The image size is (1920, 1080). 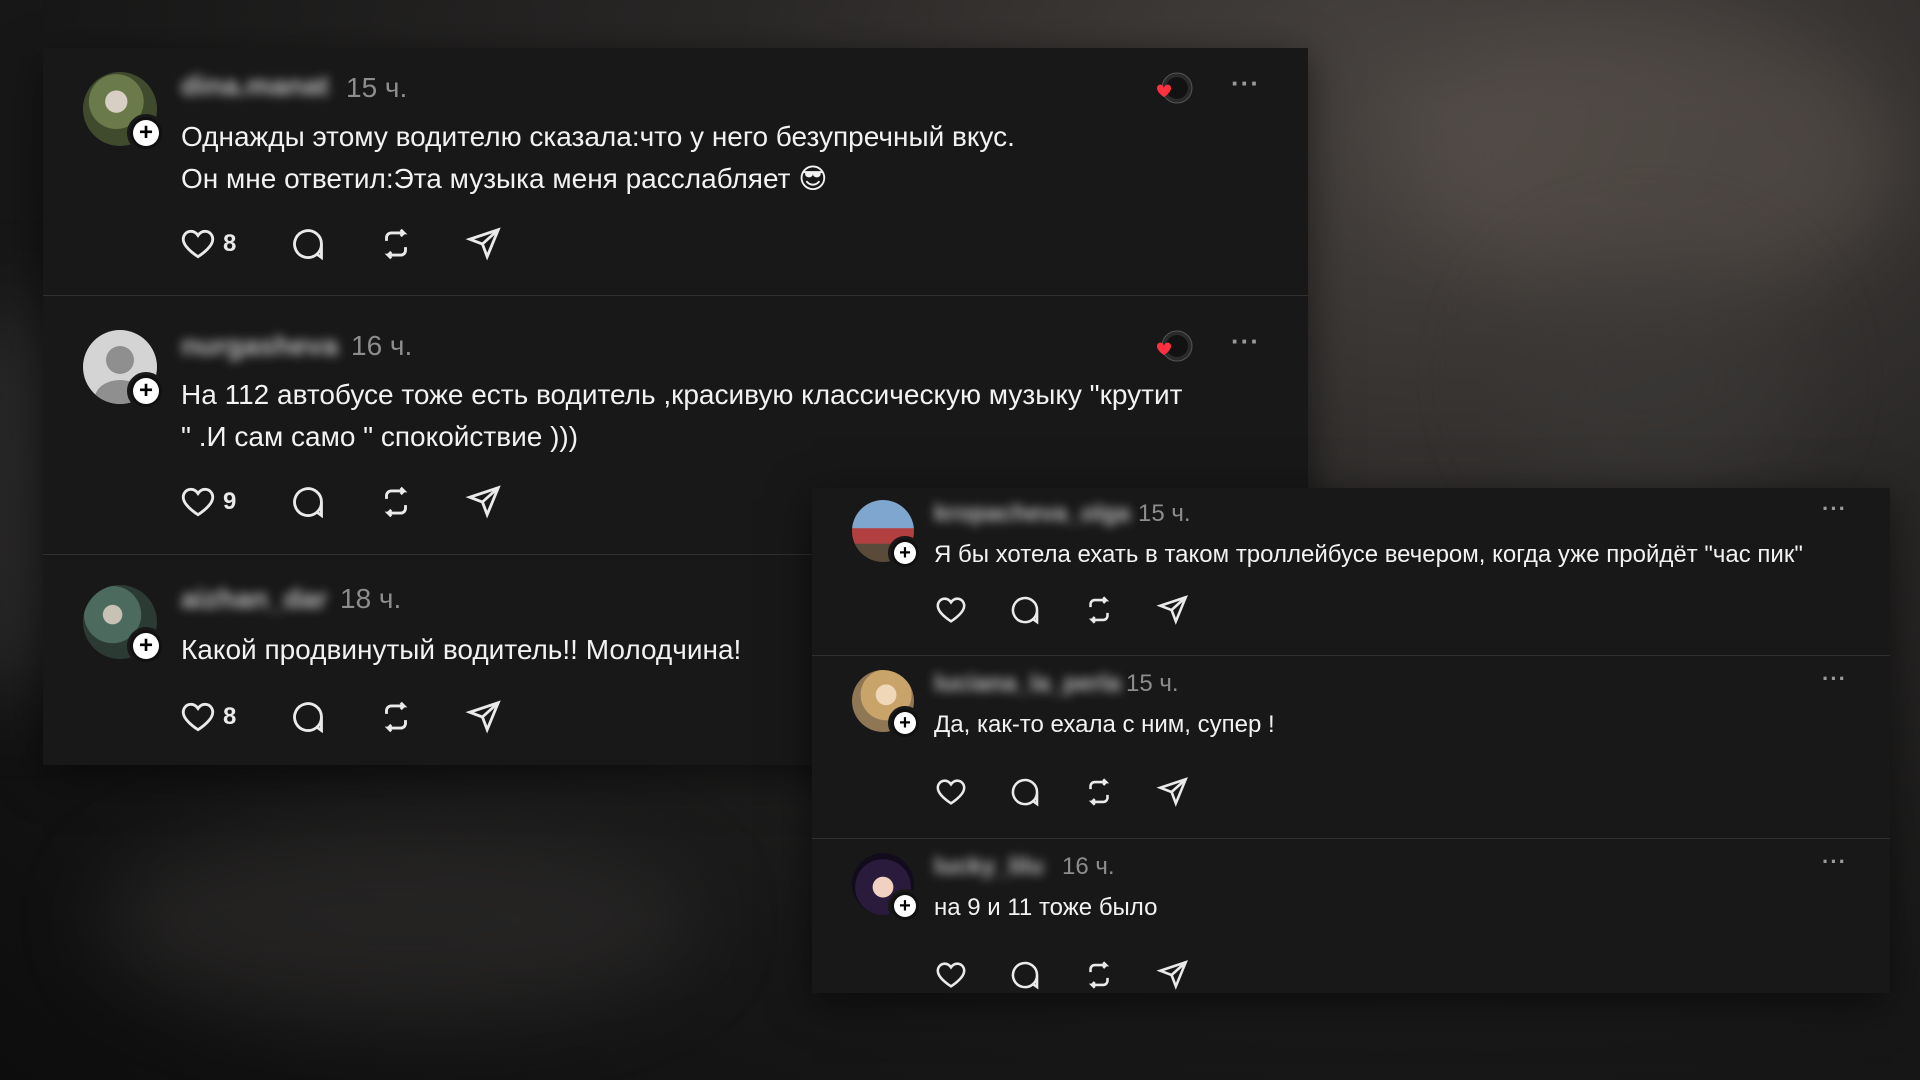 I want to click on action-bar: 9, so click(x=366, y=502).